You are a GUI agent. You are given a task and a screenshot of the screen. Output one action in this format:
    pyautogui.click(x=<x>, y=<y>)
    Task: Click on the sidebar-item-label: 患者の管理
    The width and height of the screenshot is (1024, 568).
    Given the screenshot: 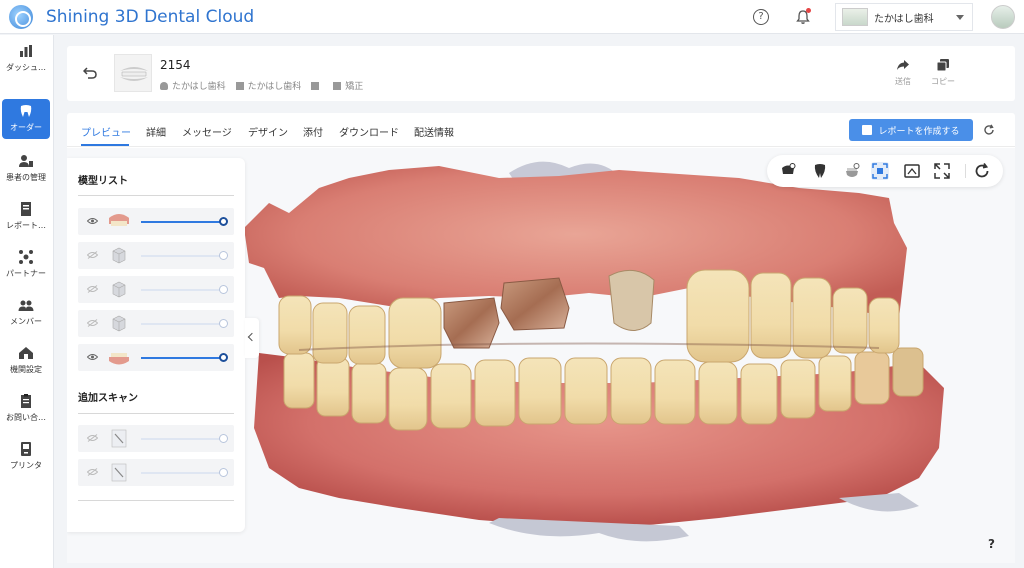 What is the action you would take?
    pyautogui.click(x=26, y=177)
    